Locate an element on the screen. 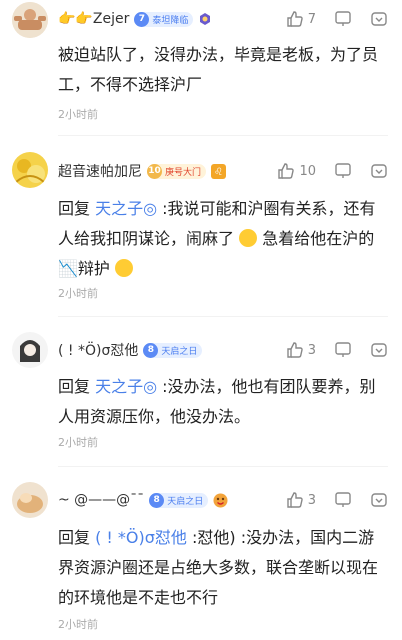  tongue-emoji-icon is located at coordinates (124, 268).